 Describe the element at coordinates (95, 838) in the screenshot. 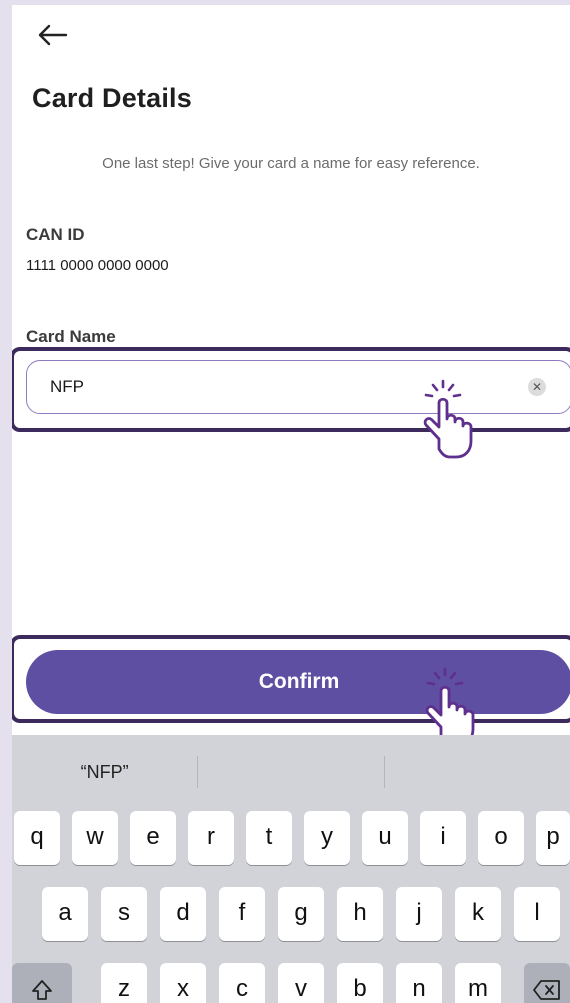

I see `key-w: w` at that location.